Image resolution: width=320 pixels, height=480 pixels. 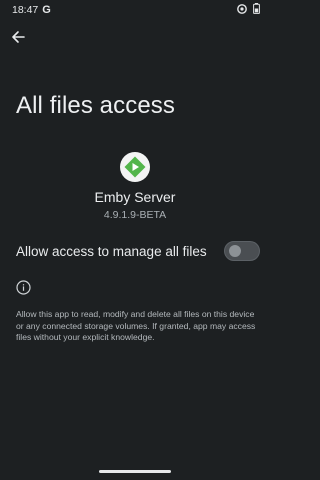 I want to click on allow-access-switch, so click(x=242, y=251).